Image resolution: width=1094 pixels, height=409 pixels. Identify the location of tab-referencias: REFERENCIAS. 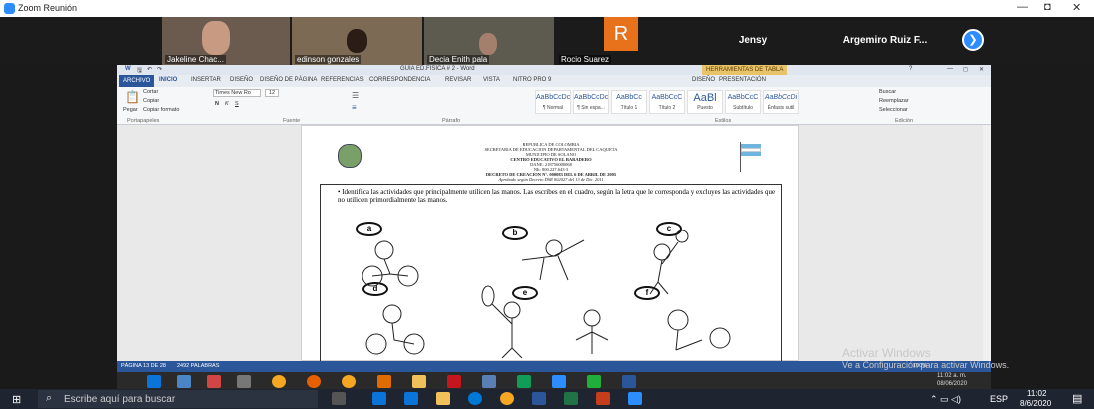
(342, 80).